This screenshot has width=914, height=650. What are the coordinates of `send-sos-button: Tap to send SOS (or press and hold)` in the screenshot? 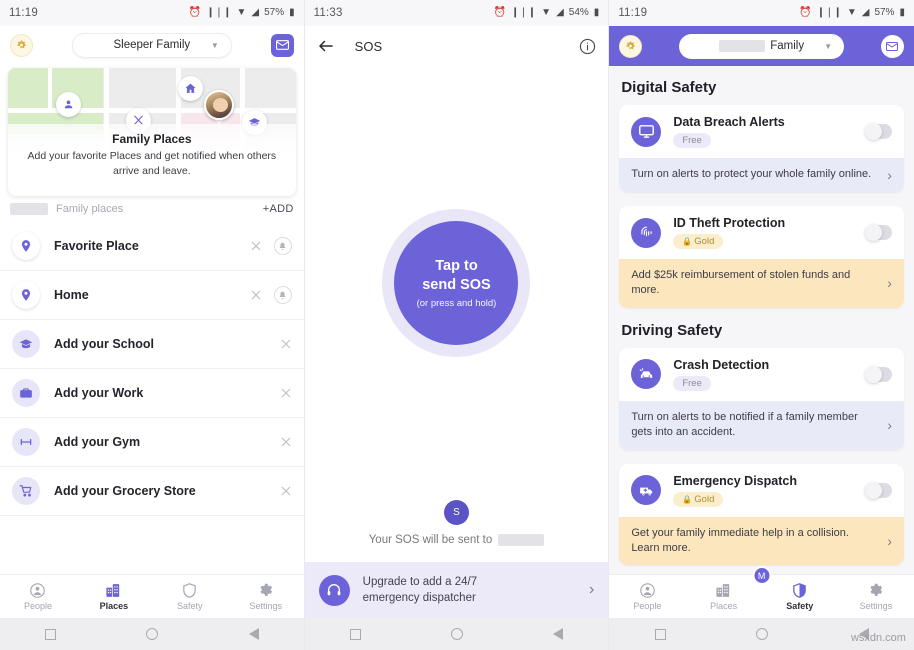 It's located at (456, 283).